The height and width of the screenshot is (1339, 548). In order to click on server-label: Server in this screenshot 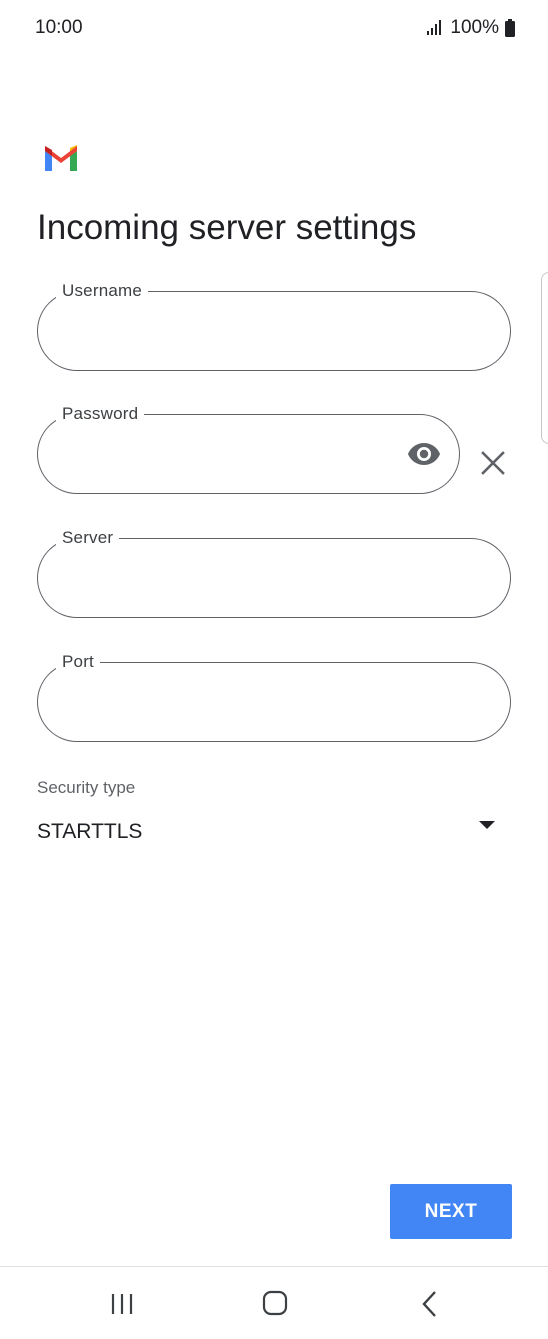, I will do `click(88, 538)`.